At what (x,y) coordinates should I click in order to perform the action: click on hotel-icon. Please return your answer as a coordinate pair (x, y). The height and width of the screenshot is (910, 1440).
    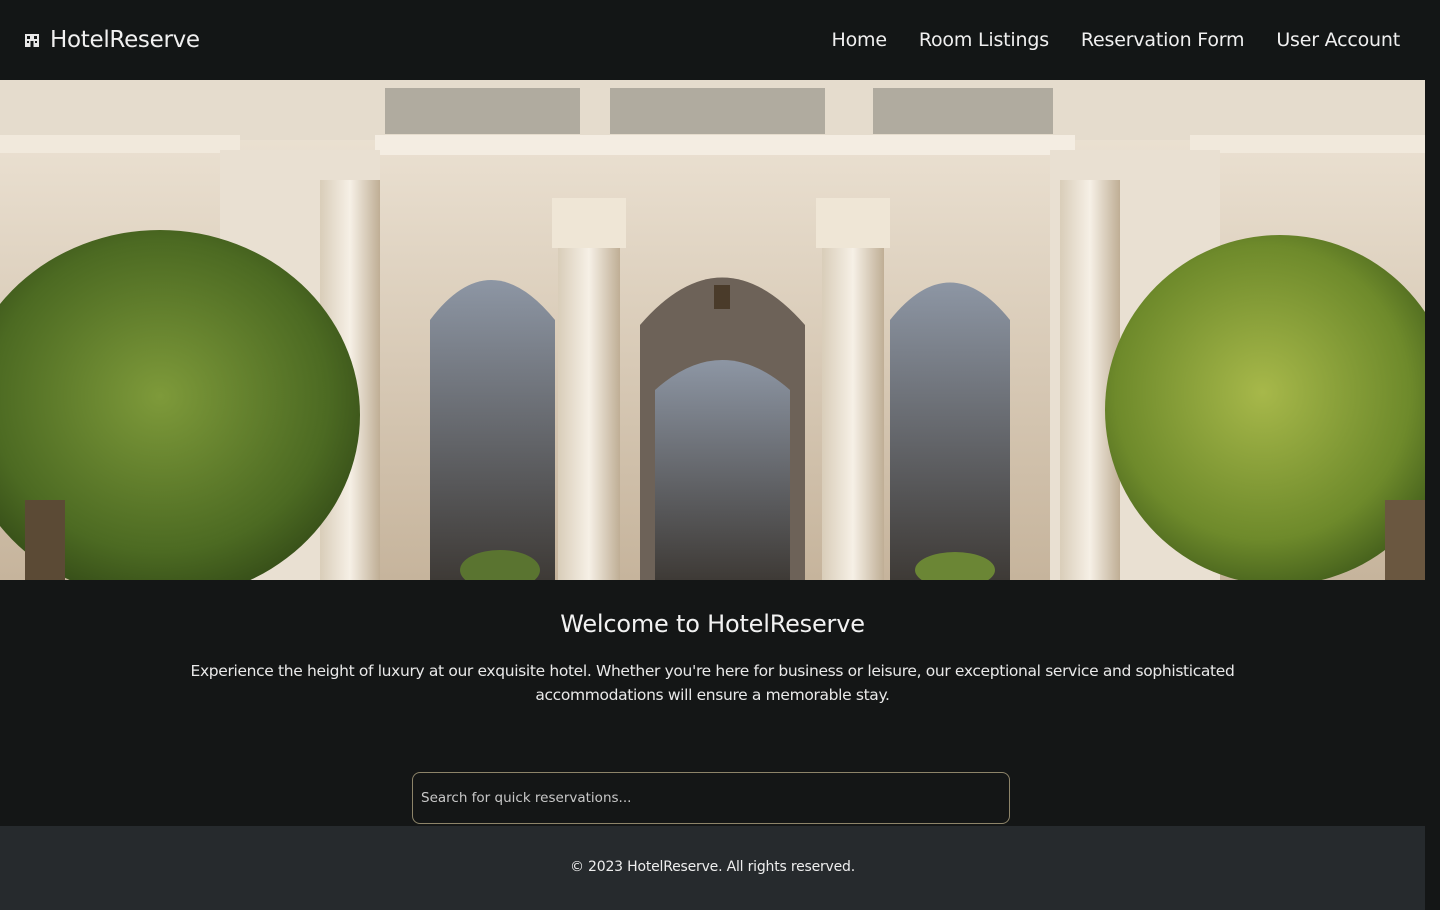
    Looking at the image, I should click on (32, 40).